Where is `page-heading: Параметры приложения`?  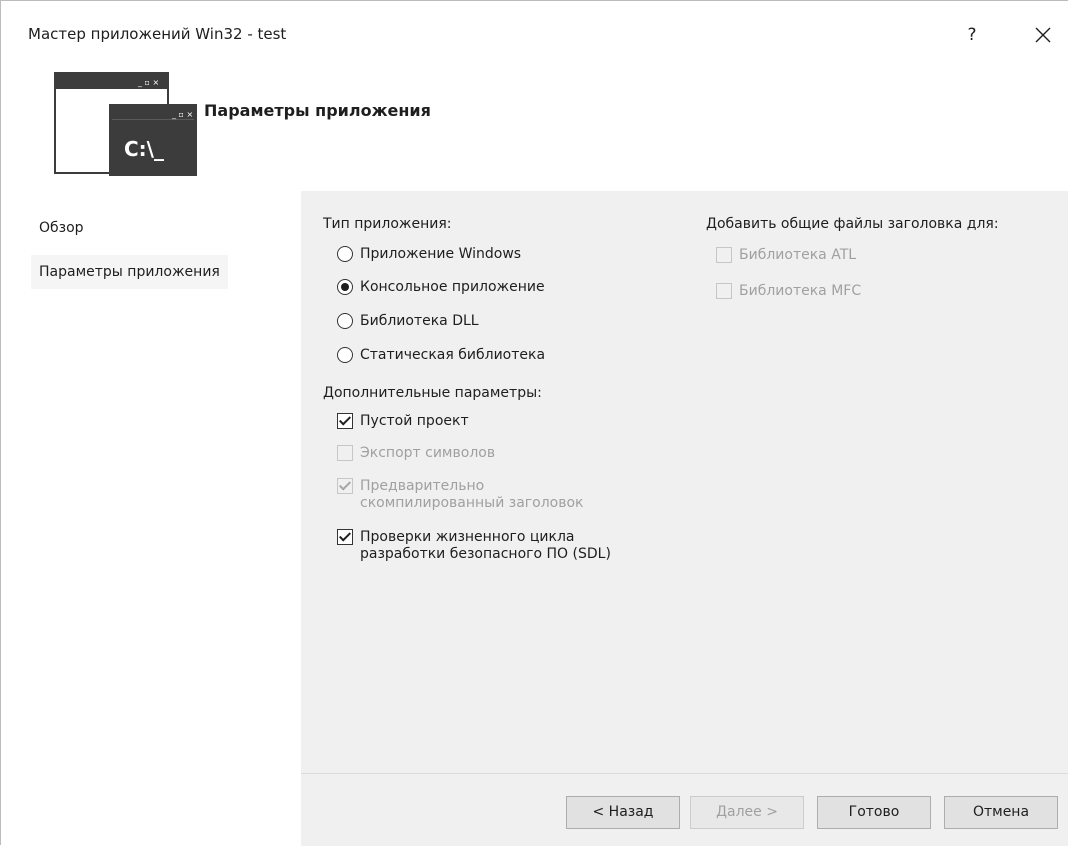 page-heading: Параметры приложения is located at coordinates (317, 110).